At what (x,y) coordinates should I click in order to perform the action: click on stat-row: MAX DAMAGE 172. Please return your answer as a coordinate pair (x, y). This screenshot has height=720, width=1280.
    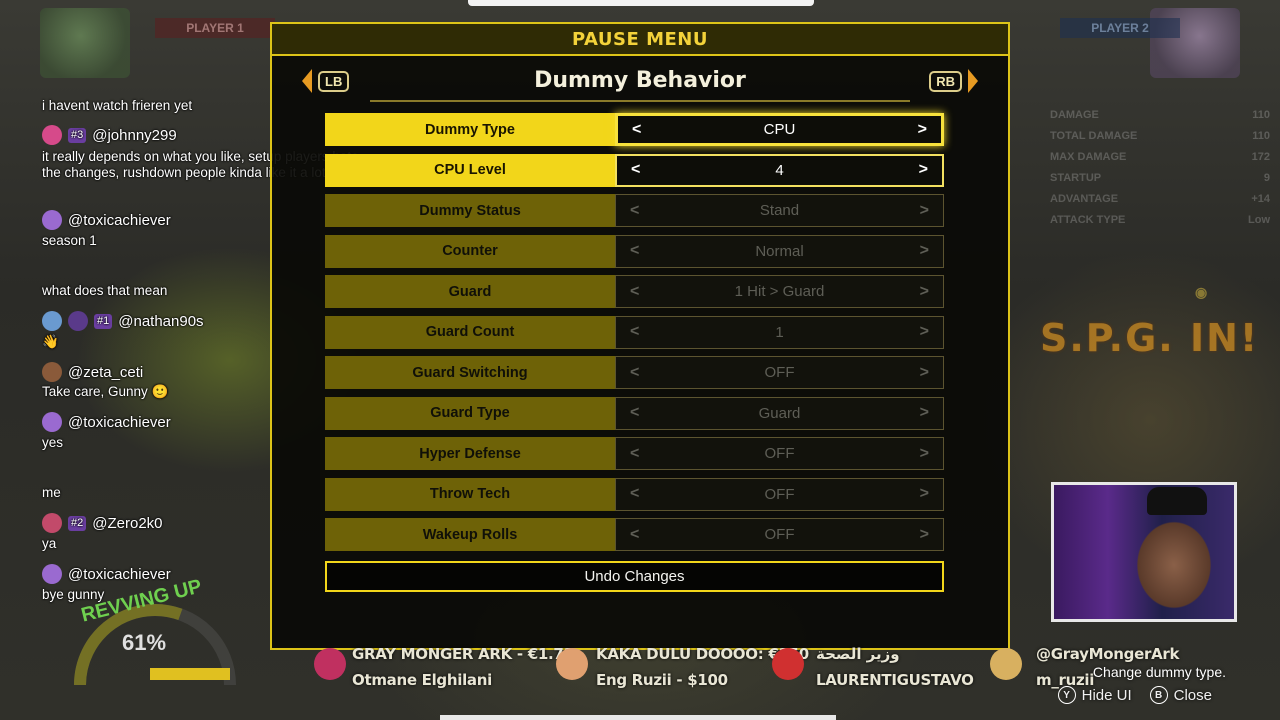
    Looking at the image, I should click on (1160, 157).